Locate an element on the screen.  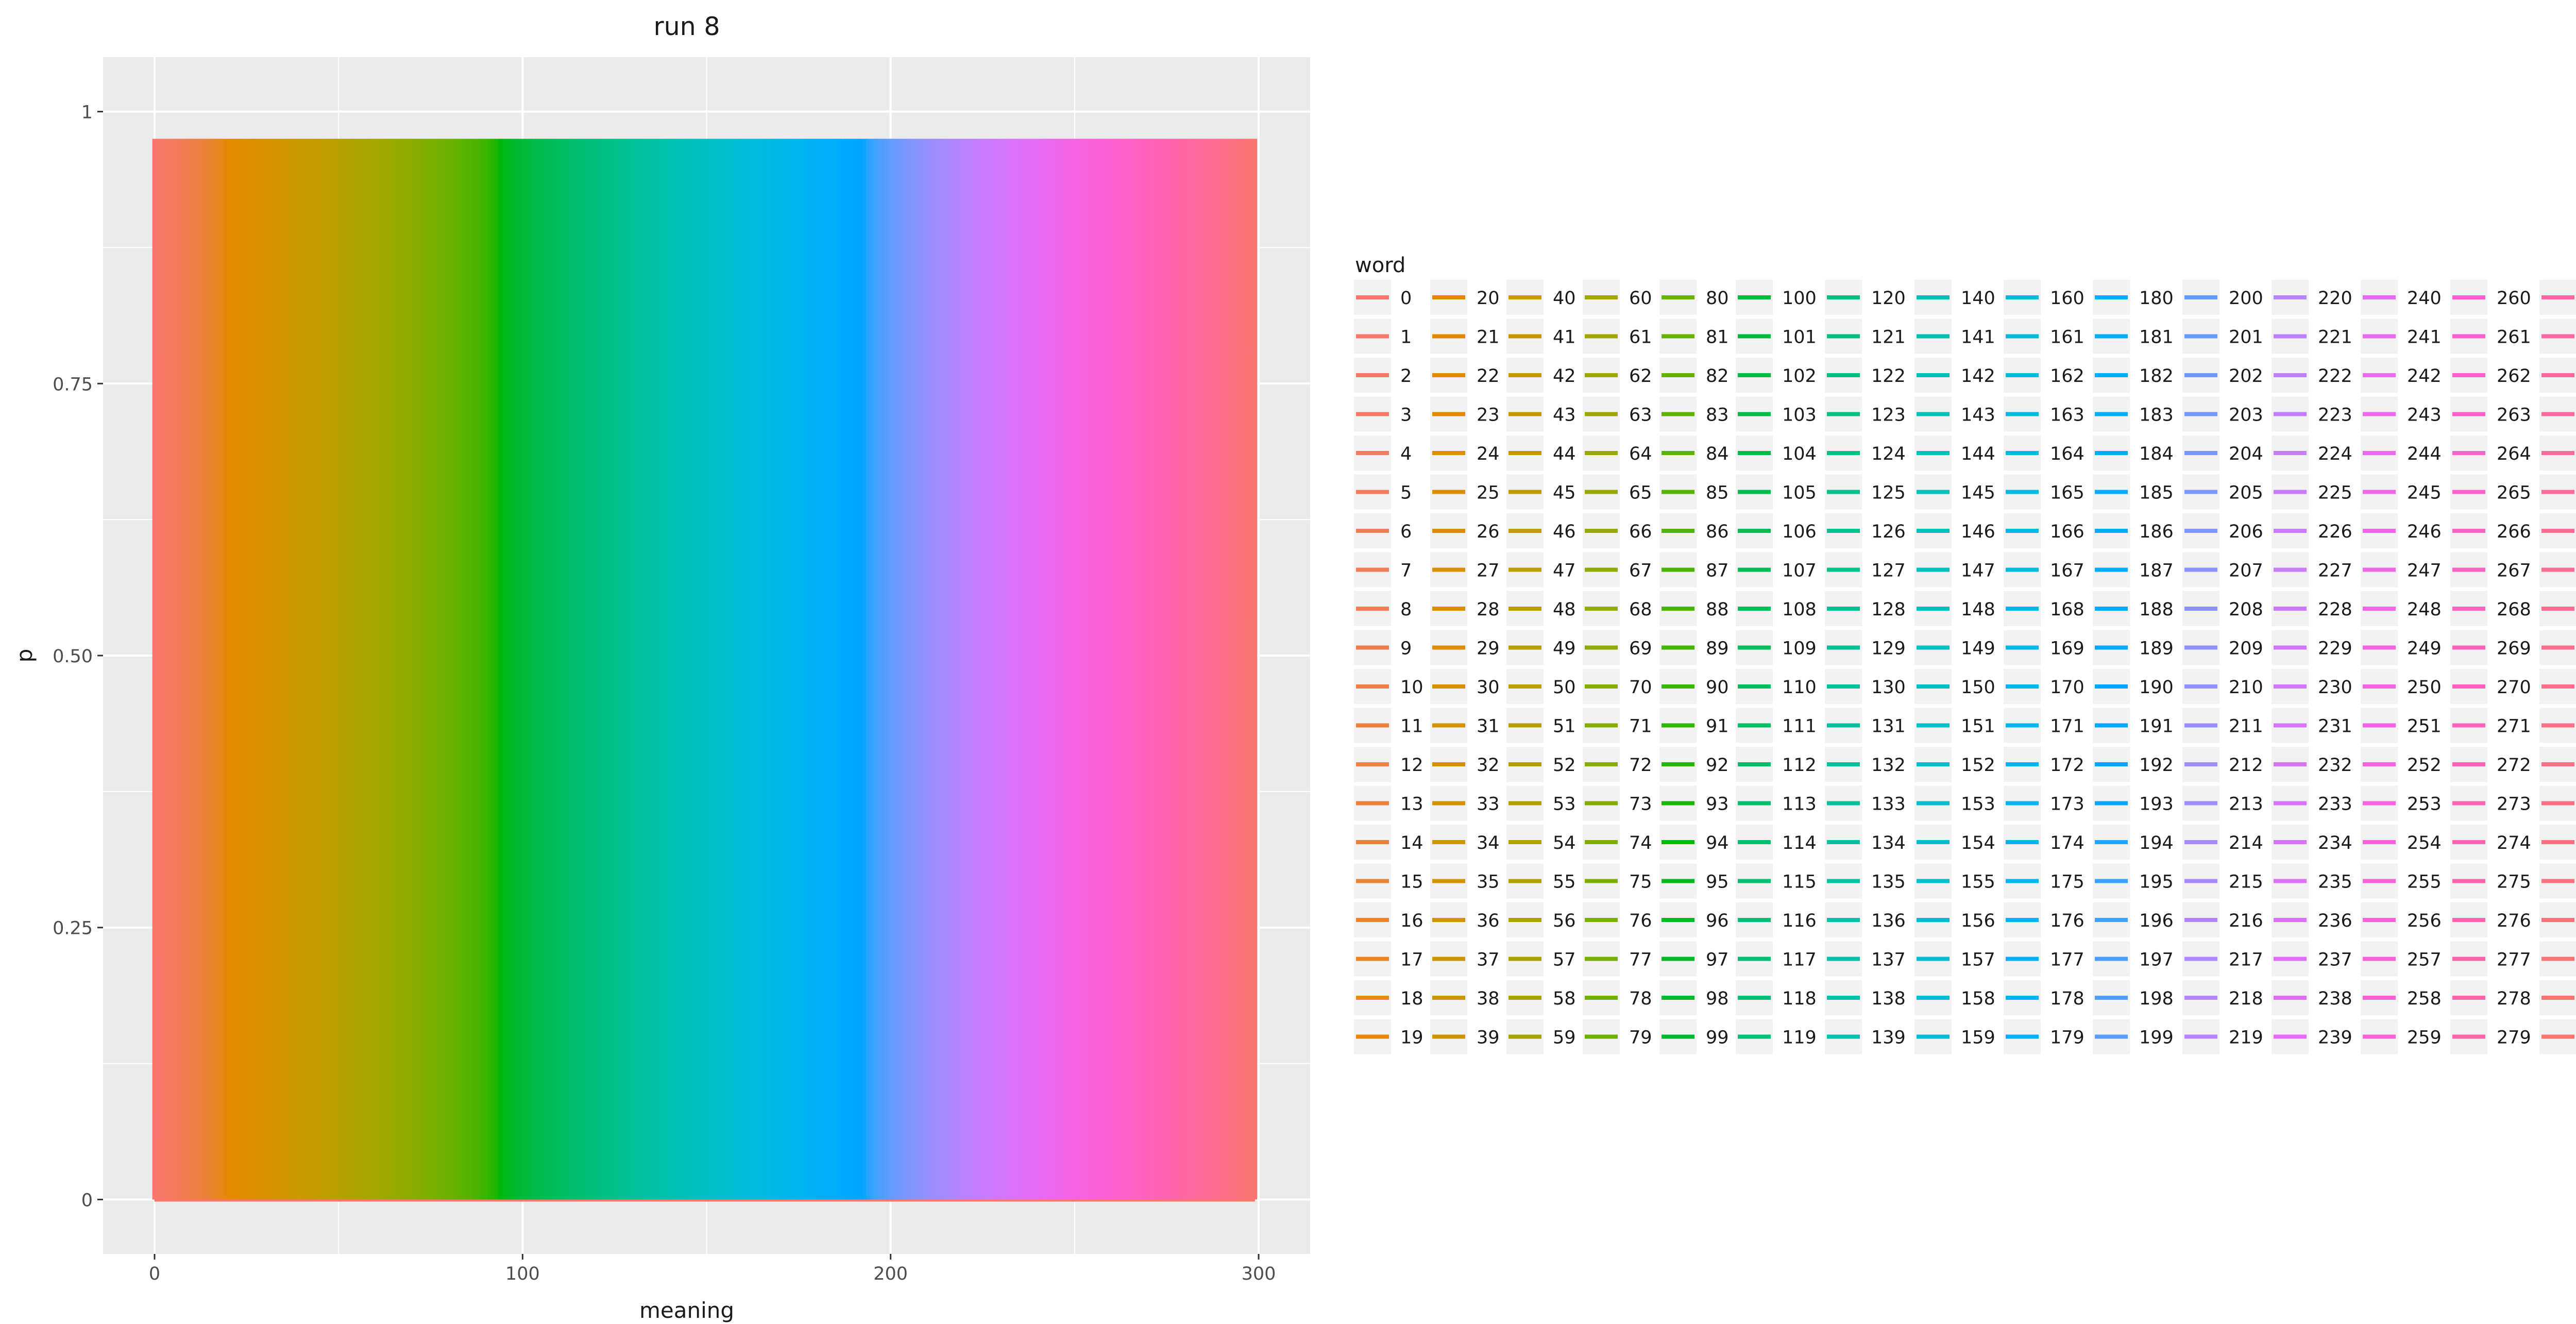
legend-label: 0 is located at coordinates (1406, 298).